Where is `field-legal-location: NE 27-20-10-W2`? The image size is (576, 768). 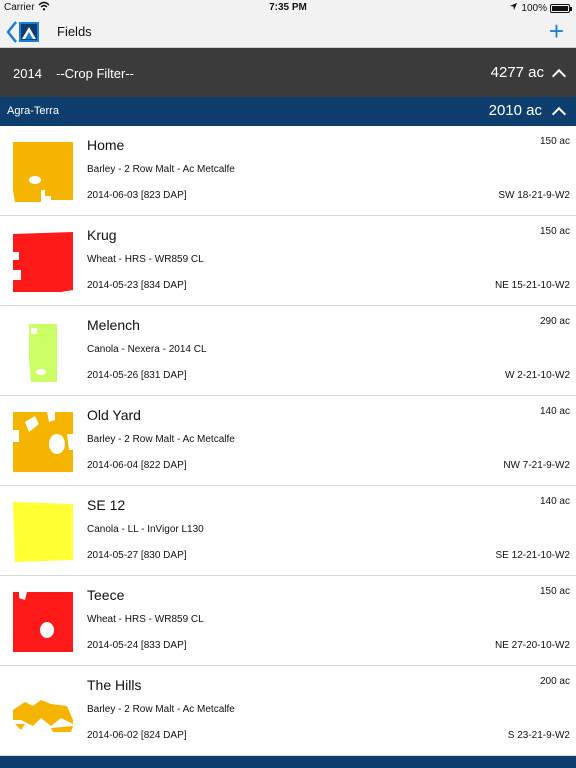 field-legal-location: NE 27-20-10-W2 is located at coordinates (532, 645).